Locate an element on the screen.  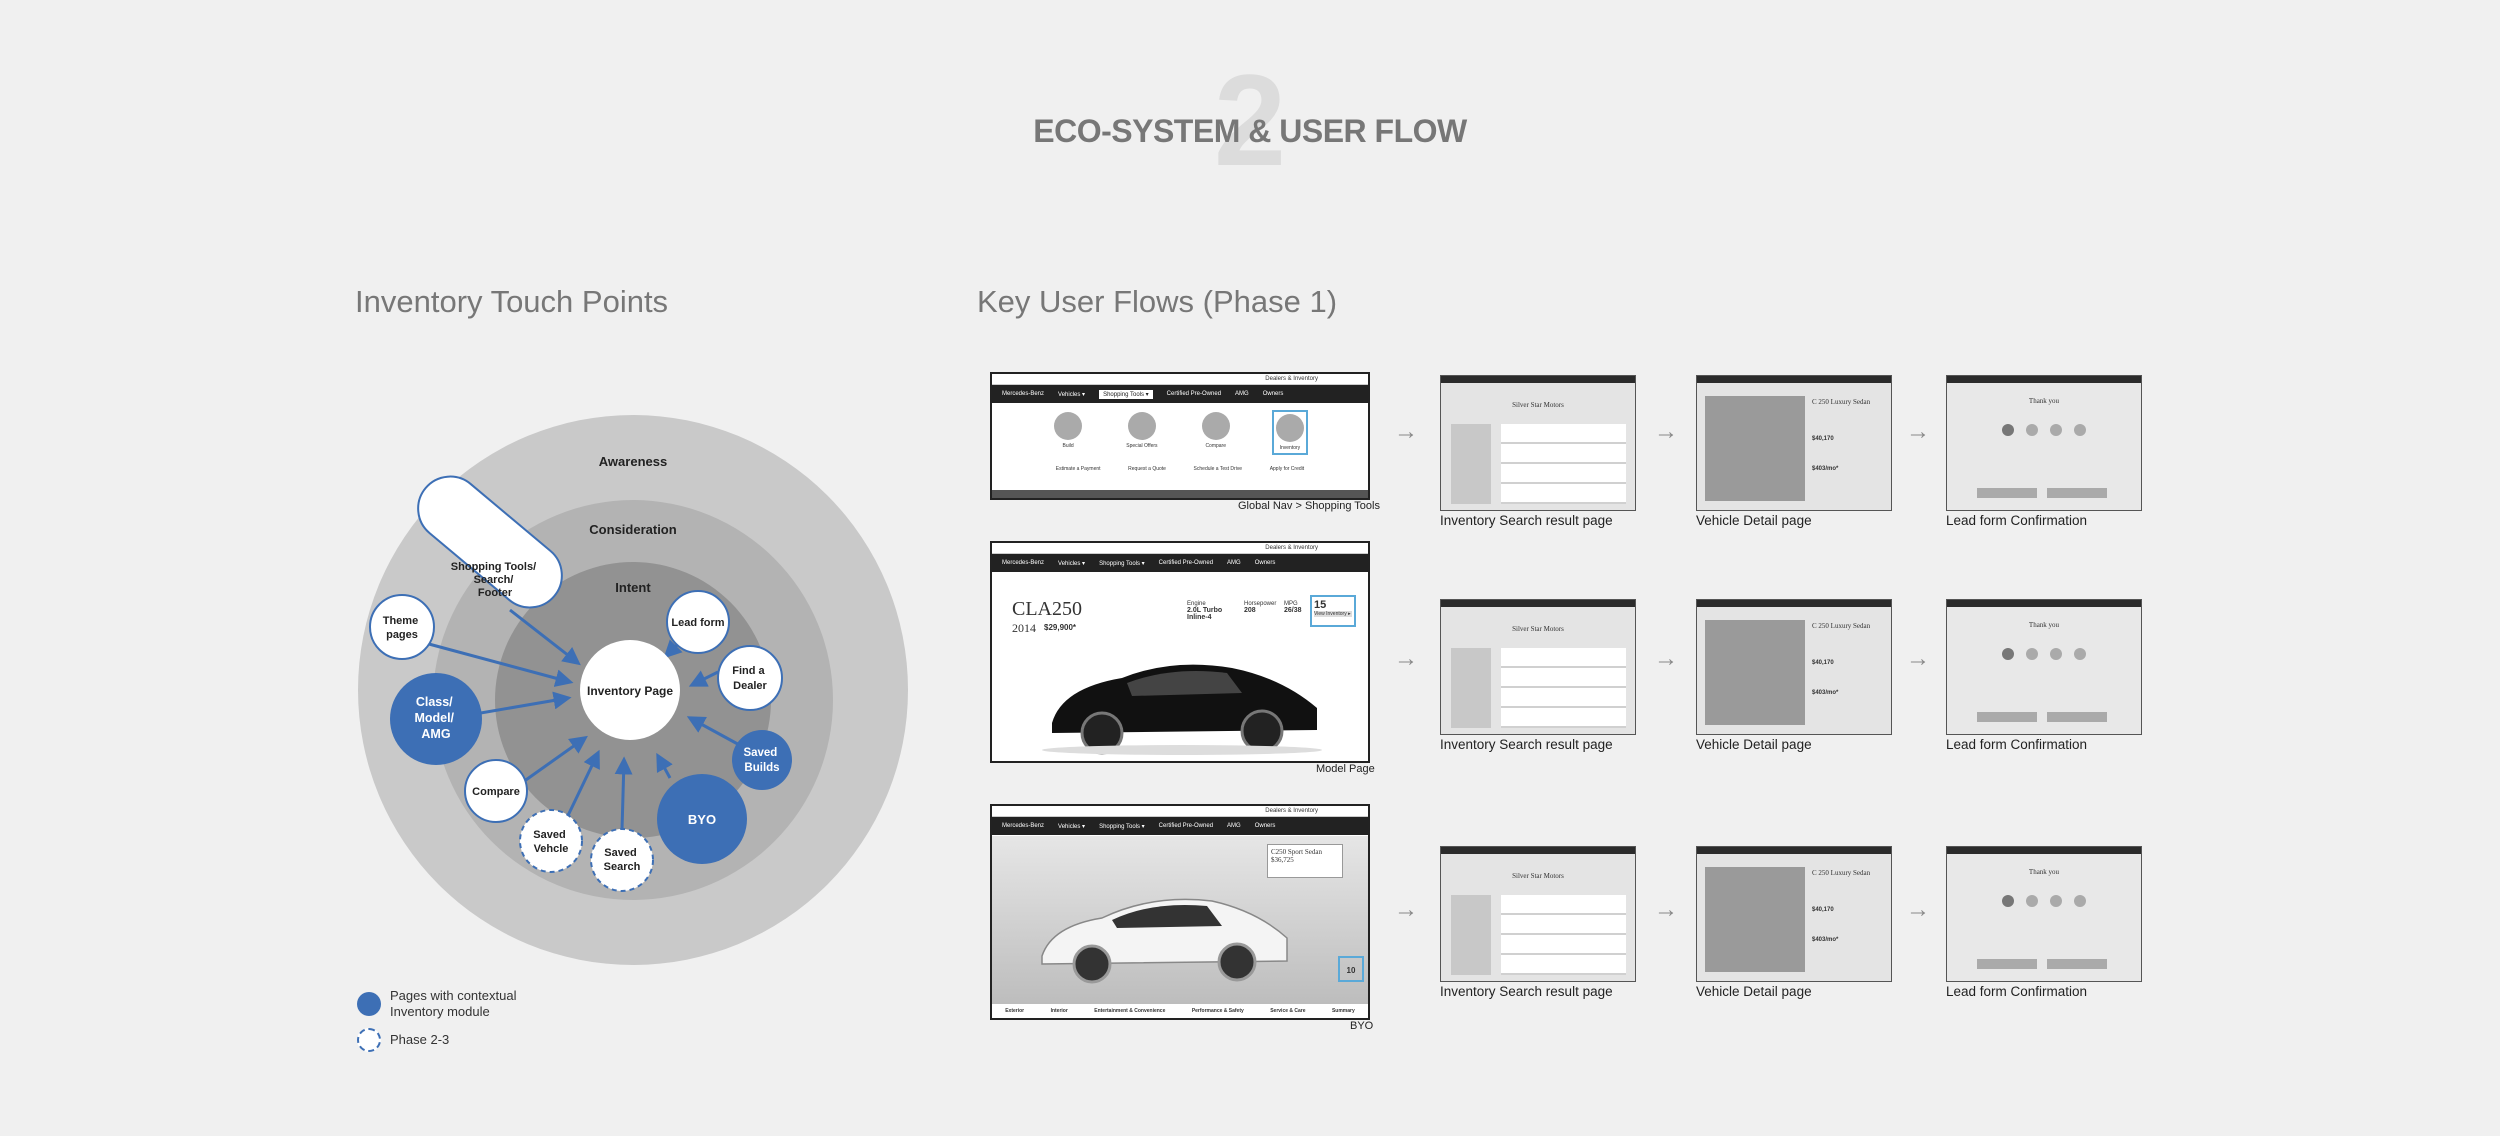
tab-service: Service & Care is located at coordinates (1287, 1011).